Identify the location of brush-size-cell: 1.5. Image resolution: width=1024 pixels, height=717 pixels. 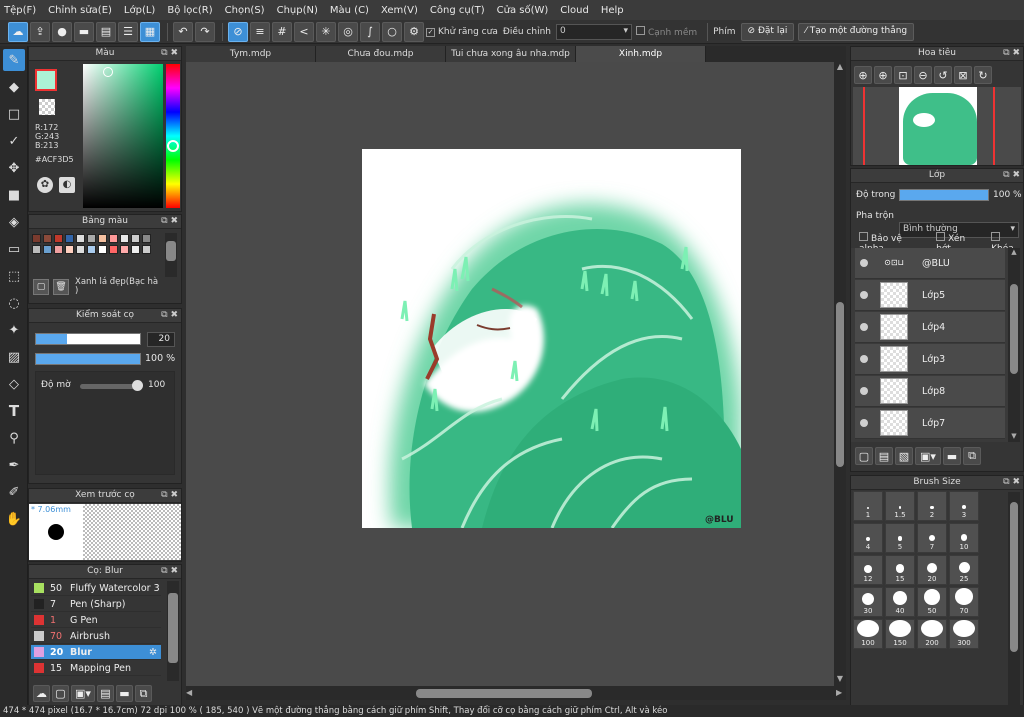
(900, 506).